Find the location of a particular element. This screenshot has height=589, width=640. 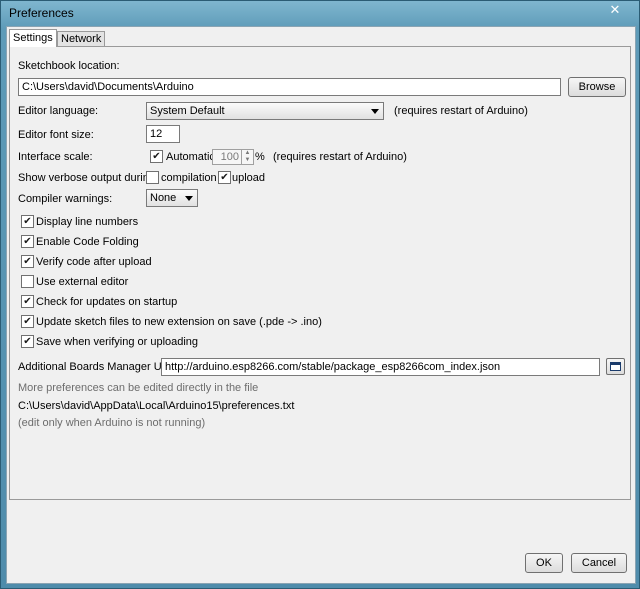

boards-urls-editor-button is located at coordinates (615, 366).